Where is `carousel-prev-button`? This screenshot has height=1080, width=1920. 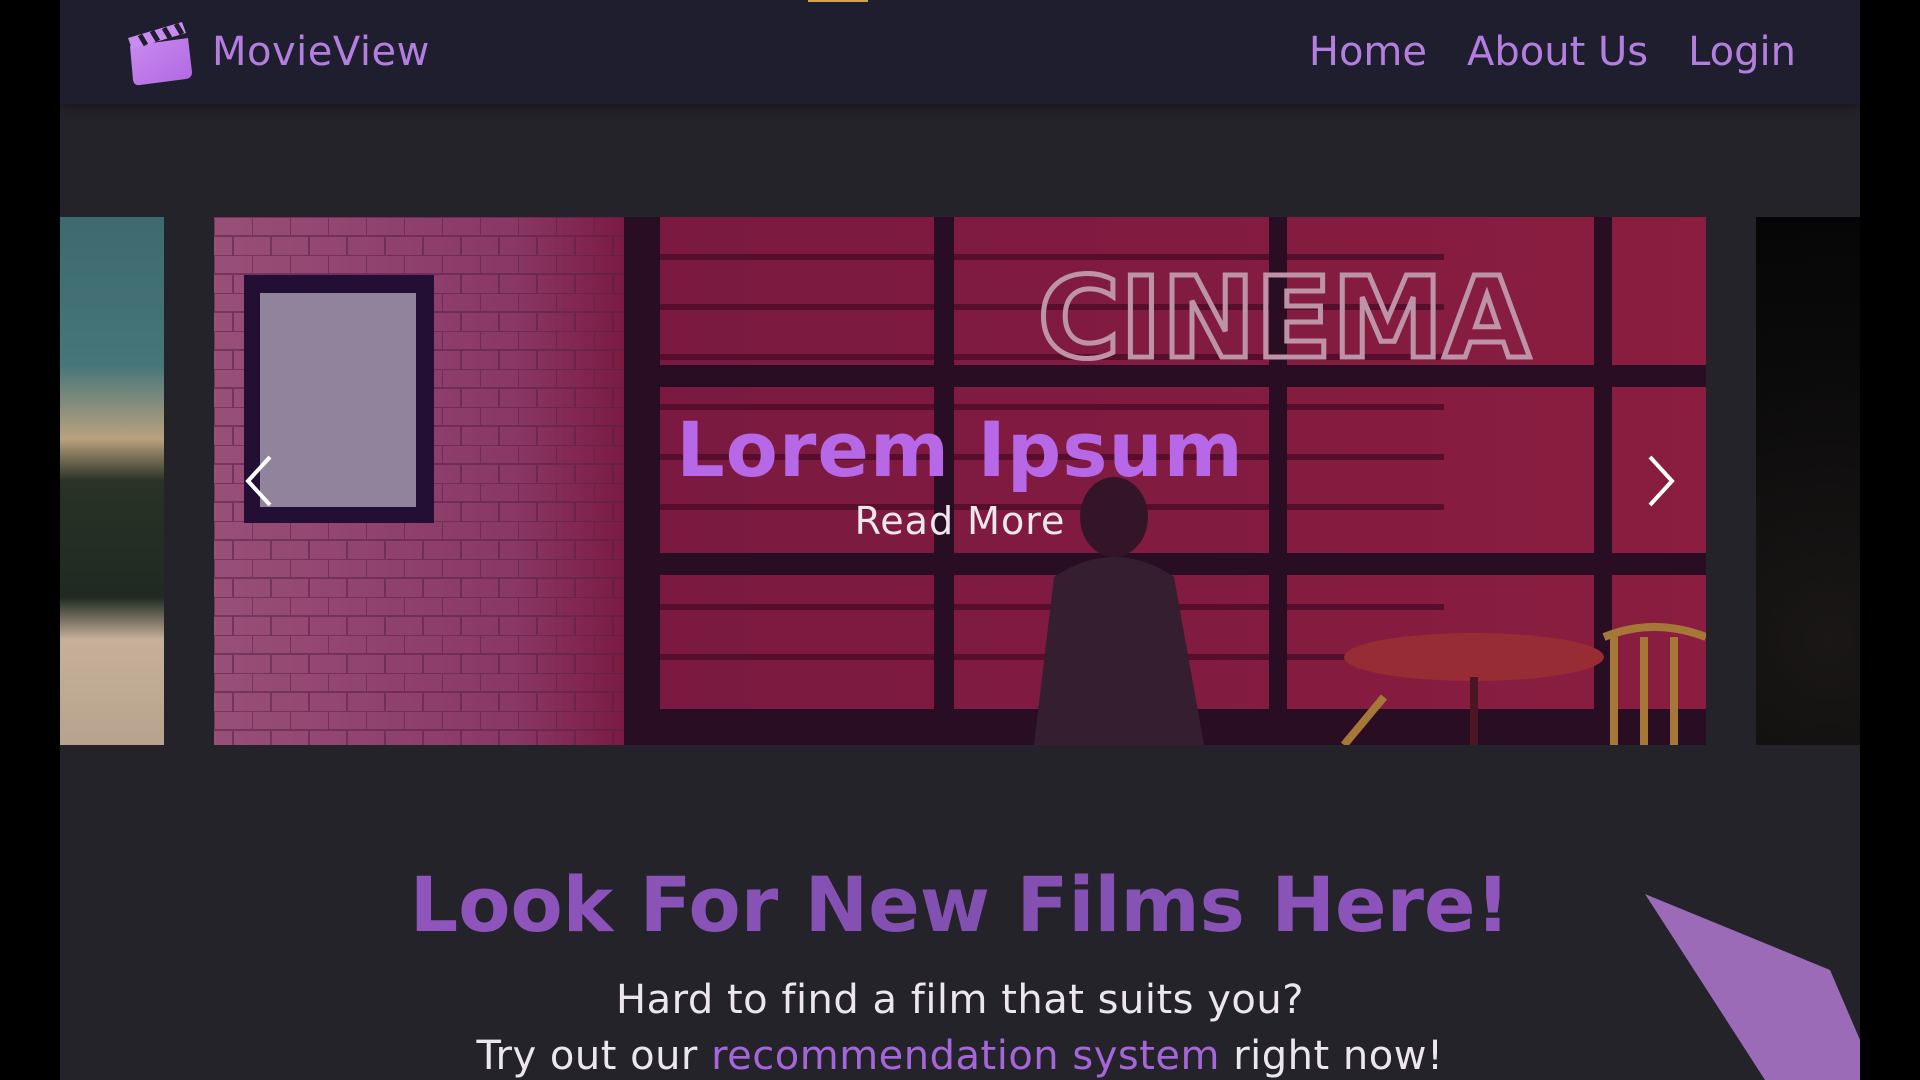 carousel-prev-button is located at coordinates (260, 481).